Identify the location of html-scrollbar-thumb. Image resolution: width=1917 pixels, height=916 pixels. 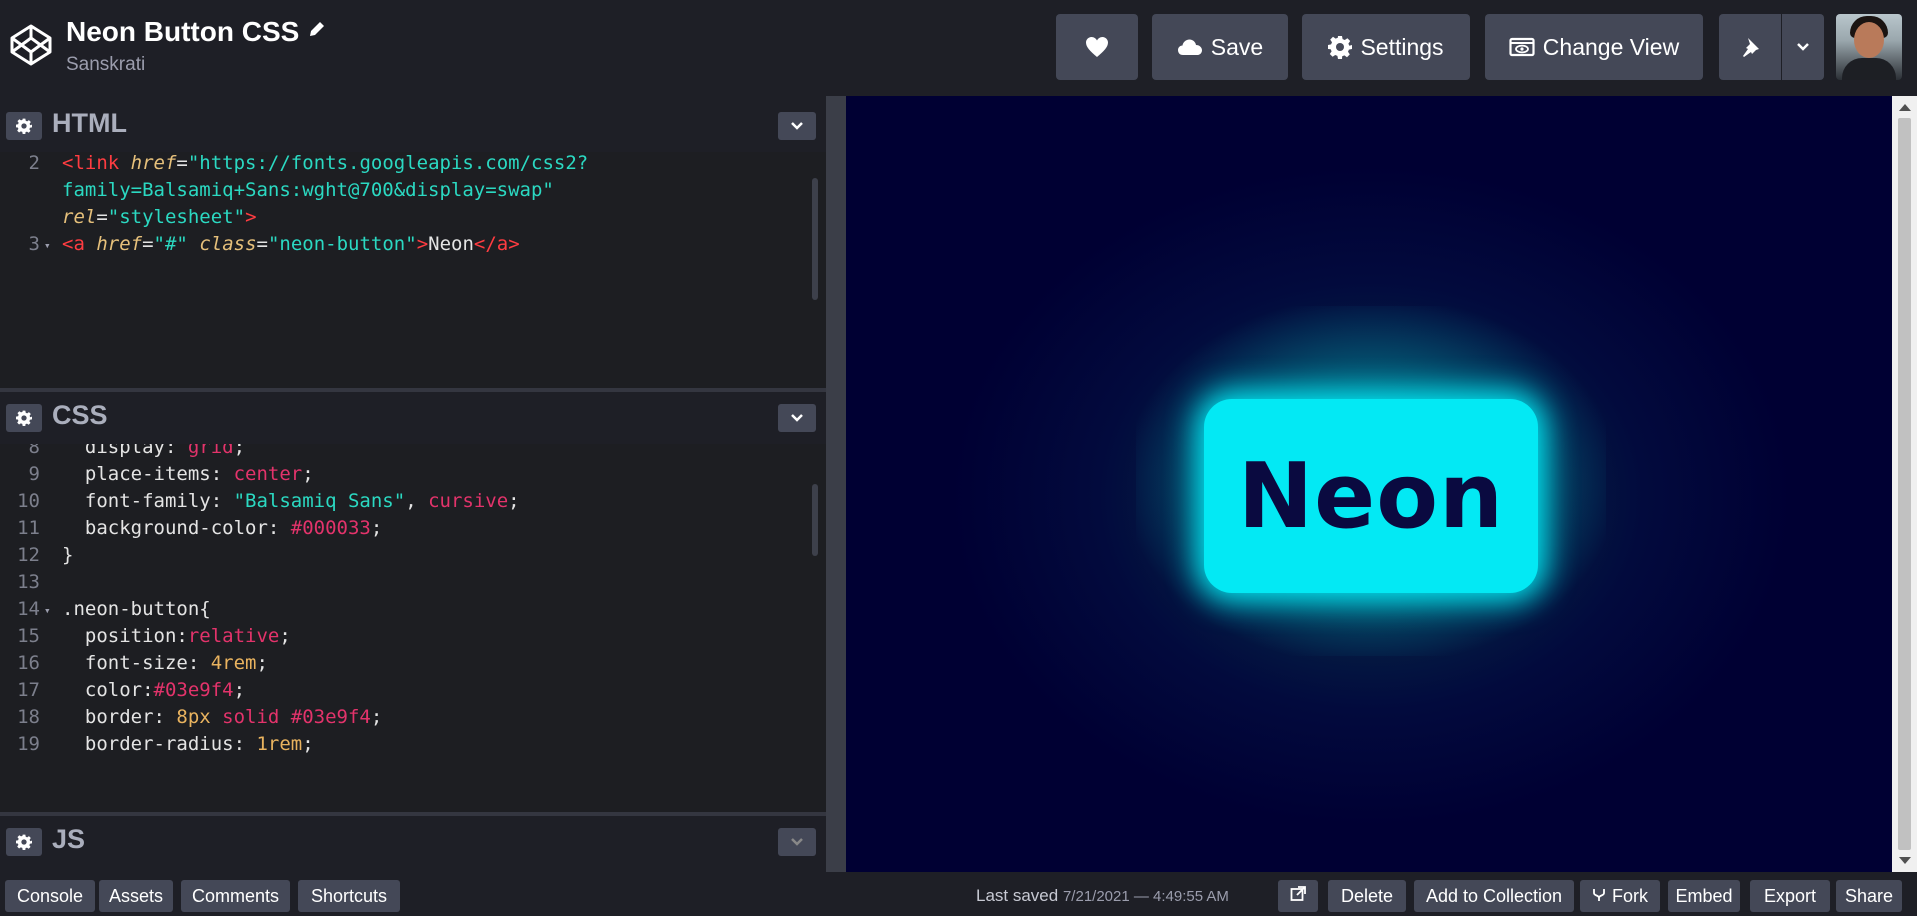
(815, 239).